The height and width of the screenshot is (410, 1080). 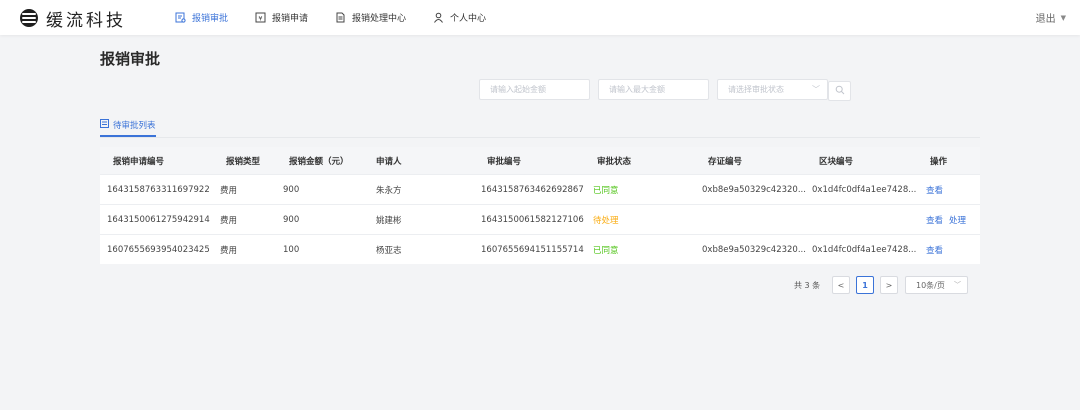 What do you see at coordinates (379, 19) in the screenshot?
I see `nav-label: 报销处理中心` at bounding box center [379, 19].